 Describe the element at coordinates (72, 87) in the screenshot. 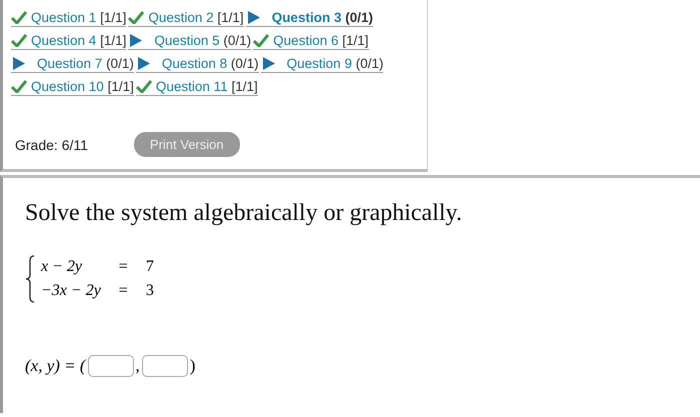

I see `question-link: Question 10 [1/1]` at that location.